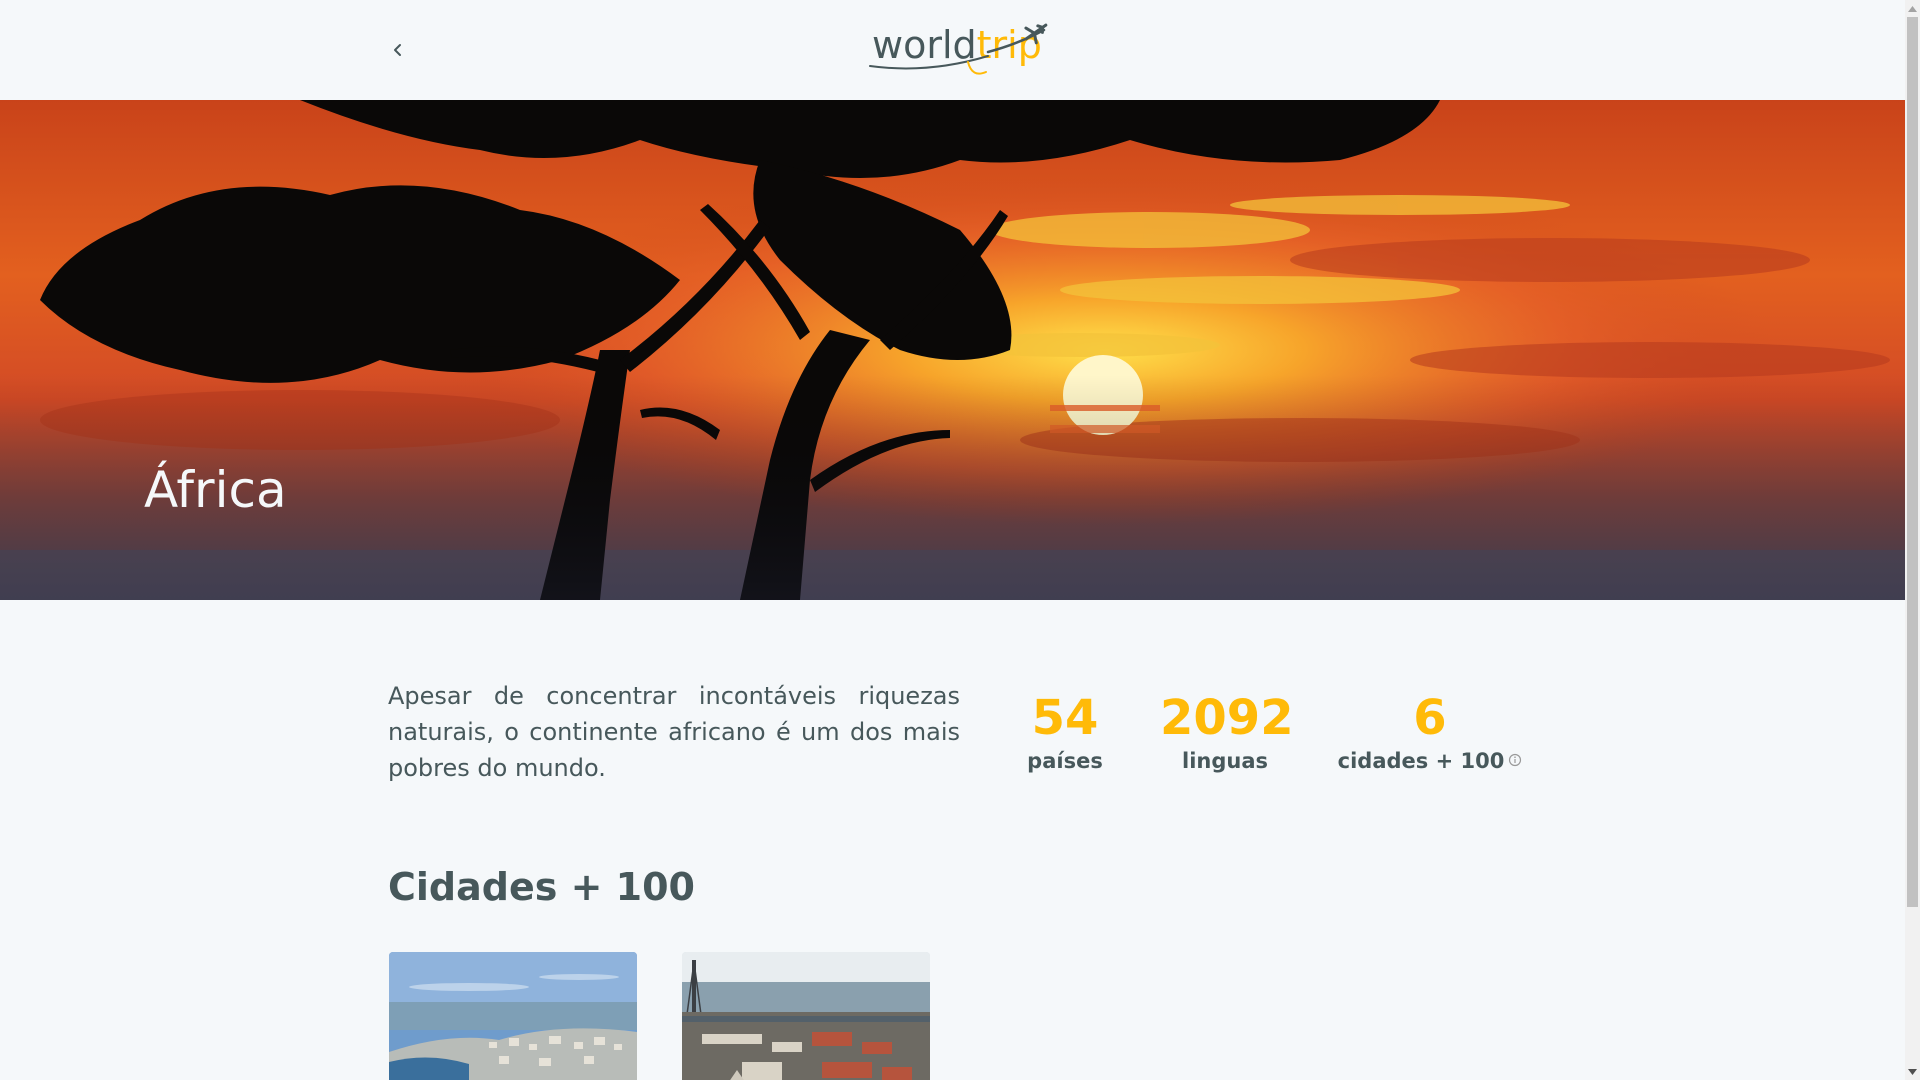  What do you see at coordinates (541, 887) in the screenshot?
I see `cities-section-title: Cidades + 100` at bounding box center [541, 887].